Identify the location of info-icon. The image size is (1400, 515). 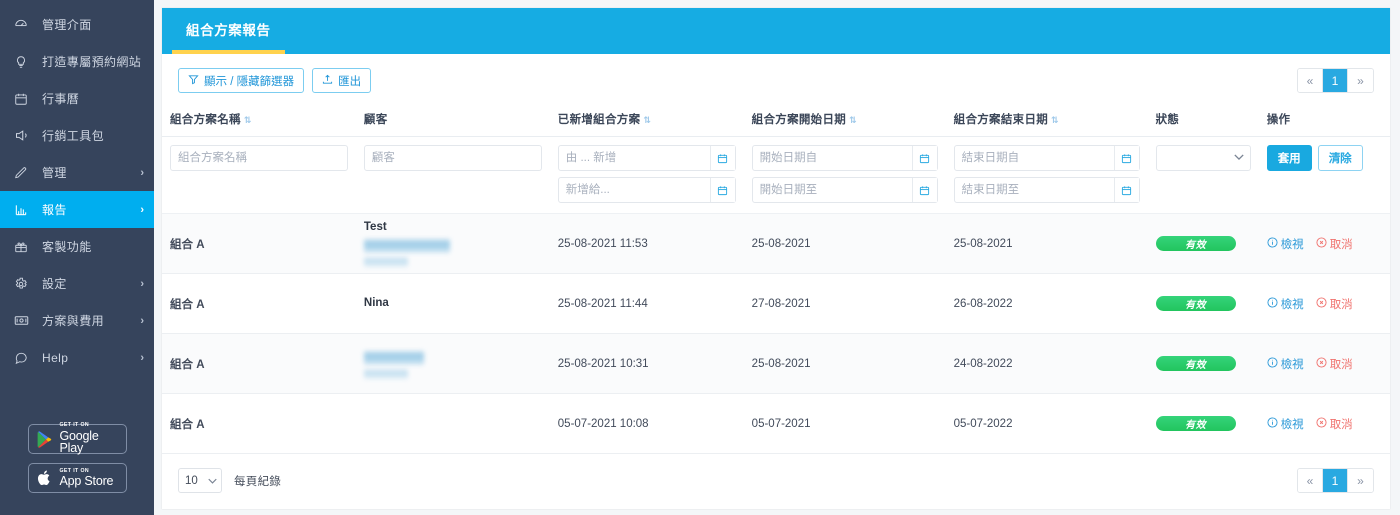
(1272, 423).